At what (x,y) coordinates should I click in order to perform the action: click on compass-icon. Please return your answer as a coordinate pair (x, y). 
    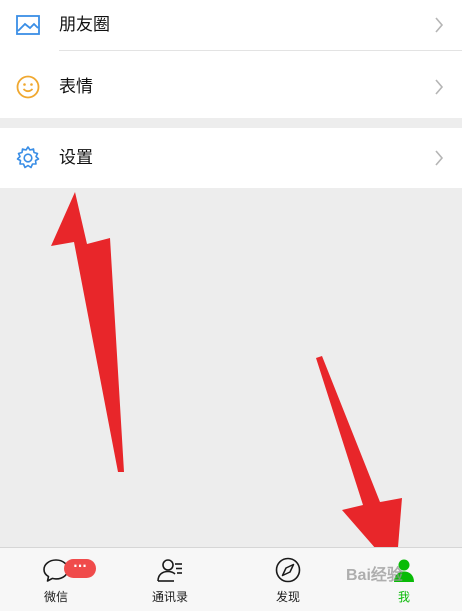
    Looking at the image, I should click on (288, 570).